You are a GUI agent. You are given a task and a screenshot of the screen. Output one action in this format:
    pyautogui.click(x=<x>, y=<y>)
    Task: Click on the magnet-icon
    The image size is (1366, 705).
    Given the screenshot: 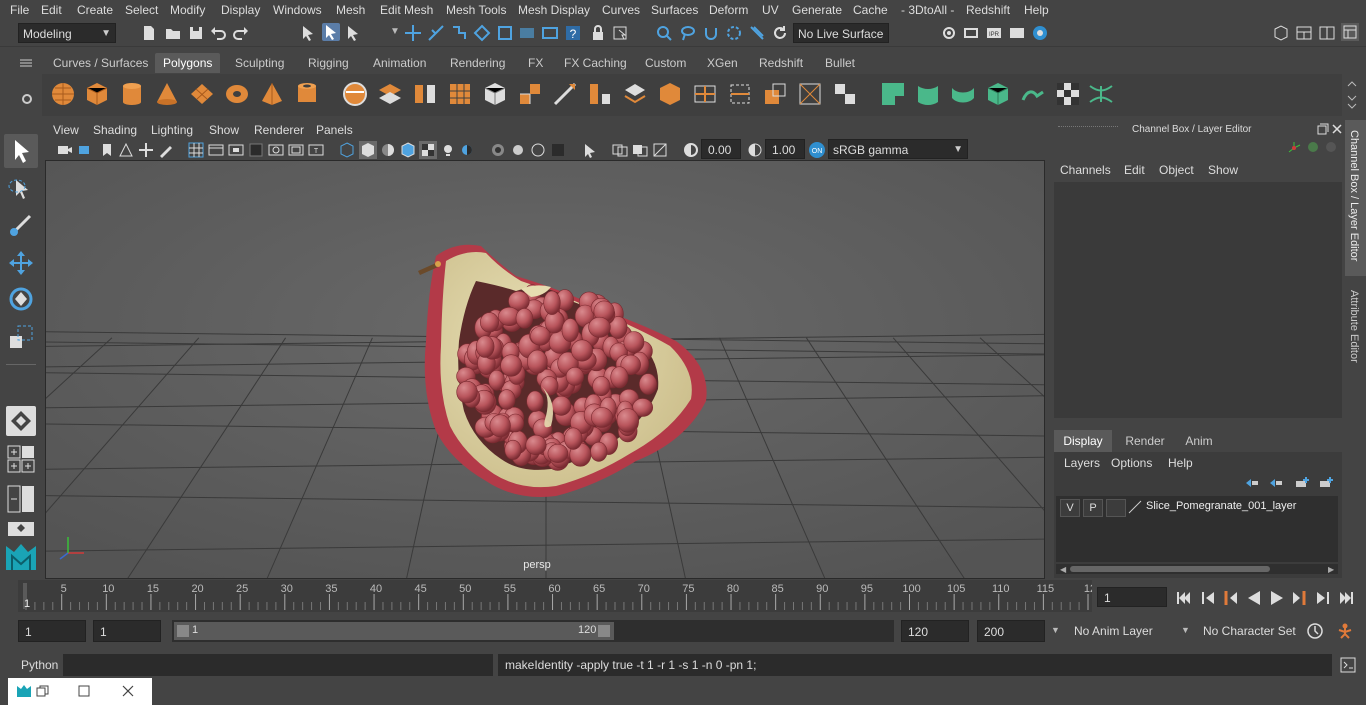 What is the action you would take?
    pyautogui.click(x=711, y=33)
    